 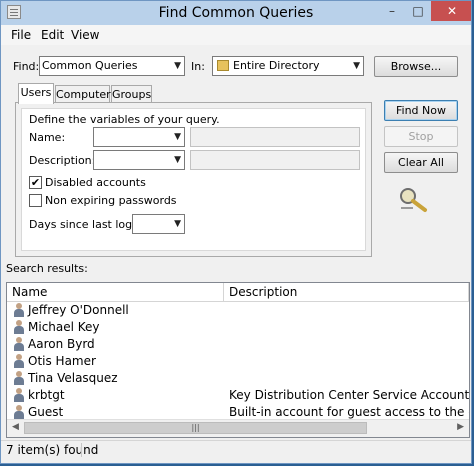 What do you see at coordinates (413, 200) in the screenshot?
I see `search-magnifier-icon` at bounding box center [413, 200].